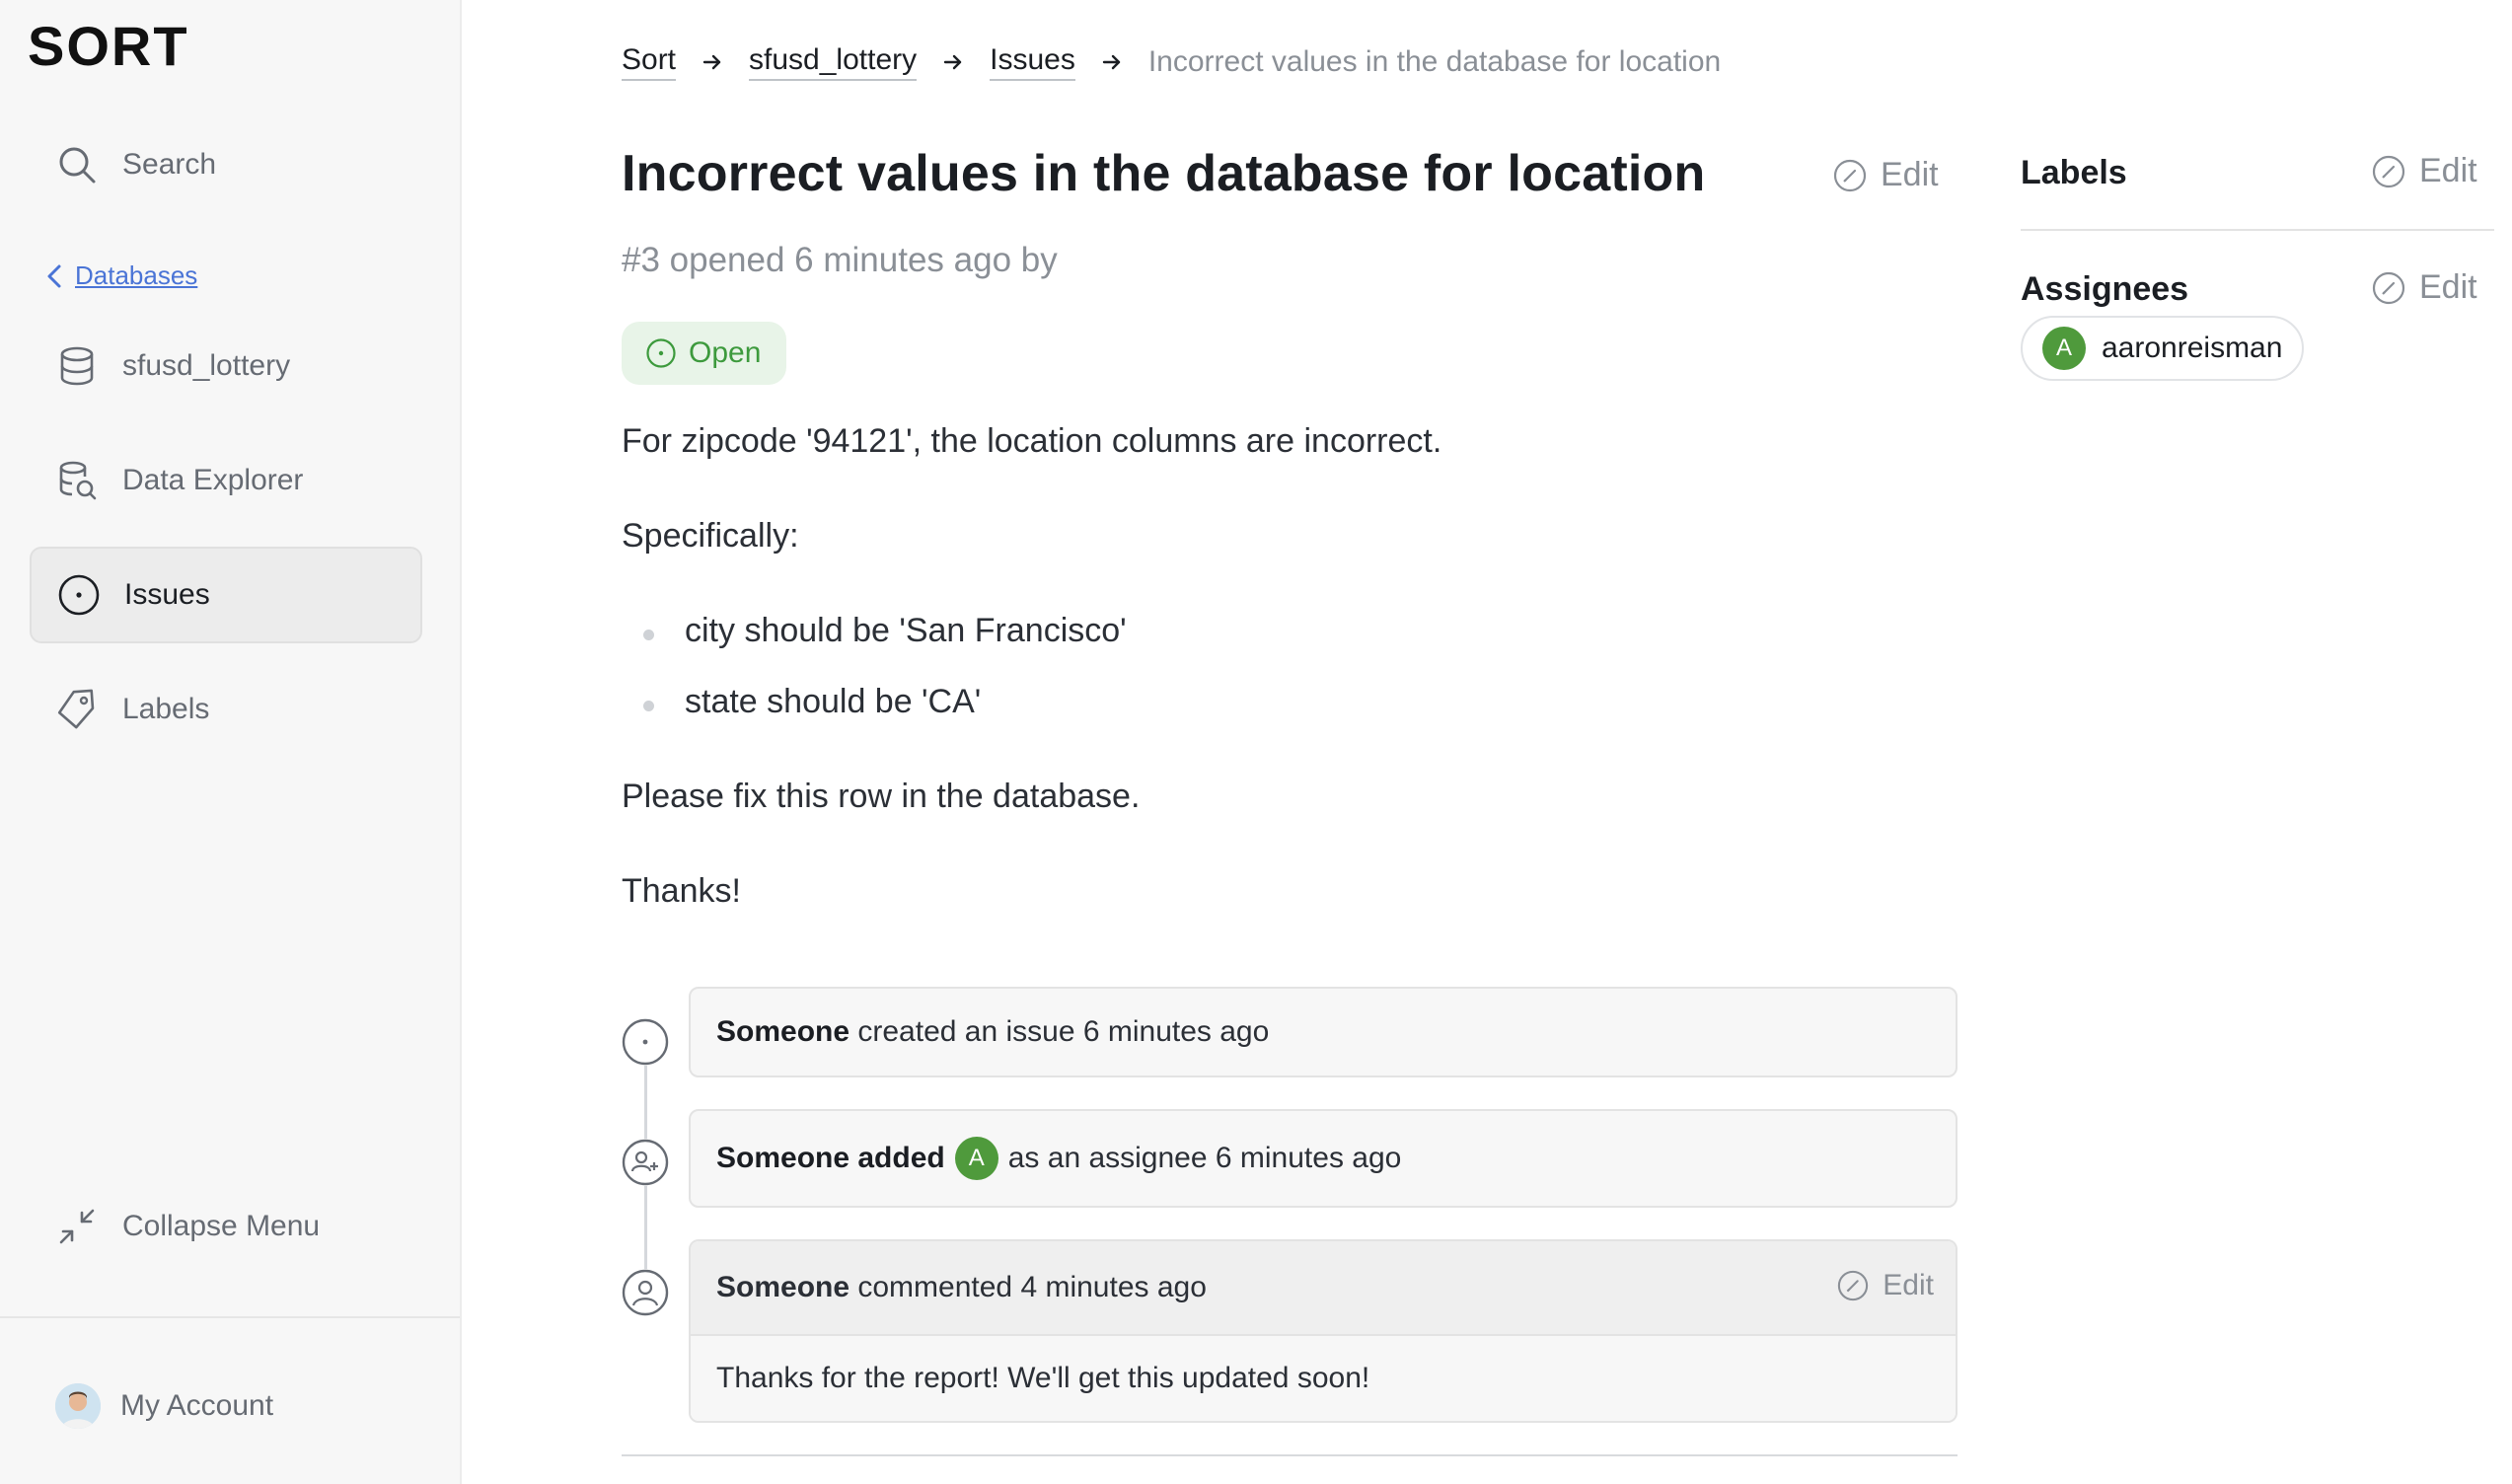 The height and width of the screenshot is (1484, 2512). What do you see at coordinates (166, 709) in the screenshot?
I see `sidebar-item-label: Labels` at bounding box center [166, 709].